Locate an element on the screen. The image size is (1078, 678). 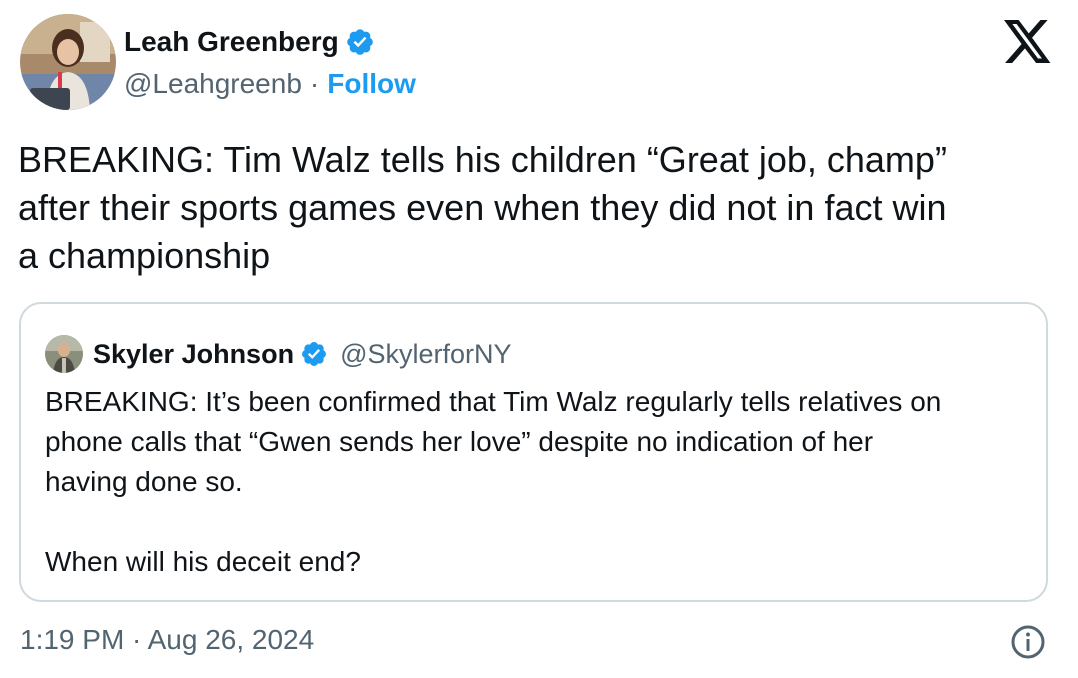
author-handle: @Leahgreenb is located at coordinates (213, 84).